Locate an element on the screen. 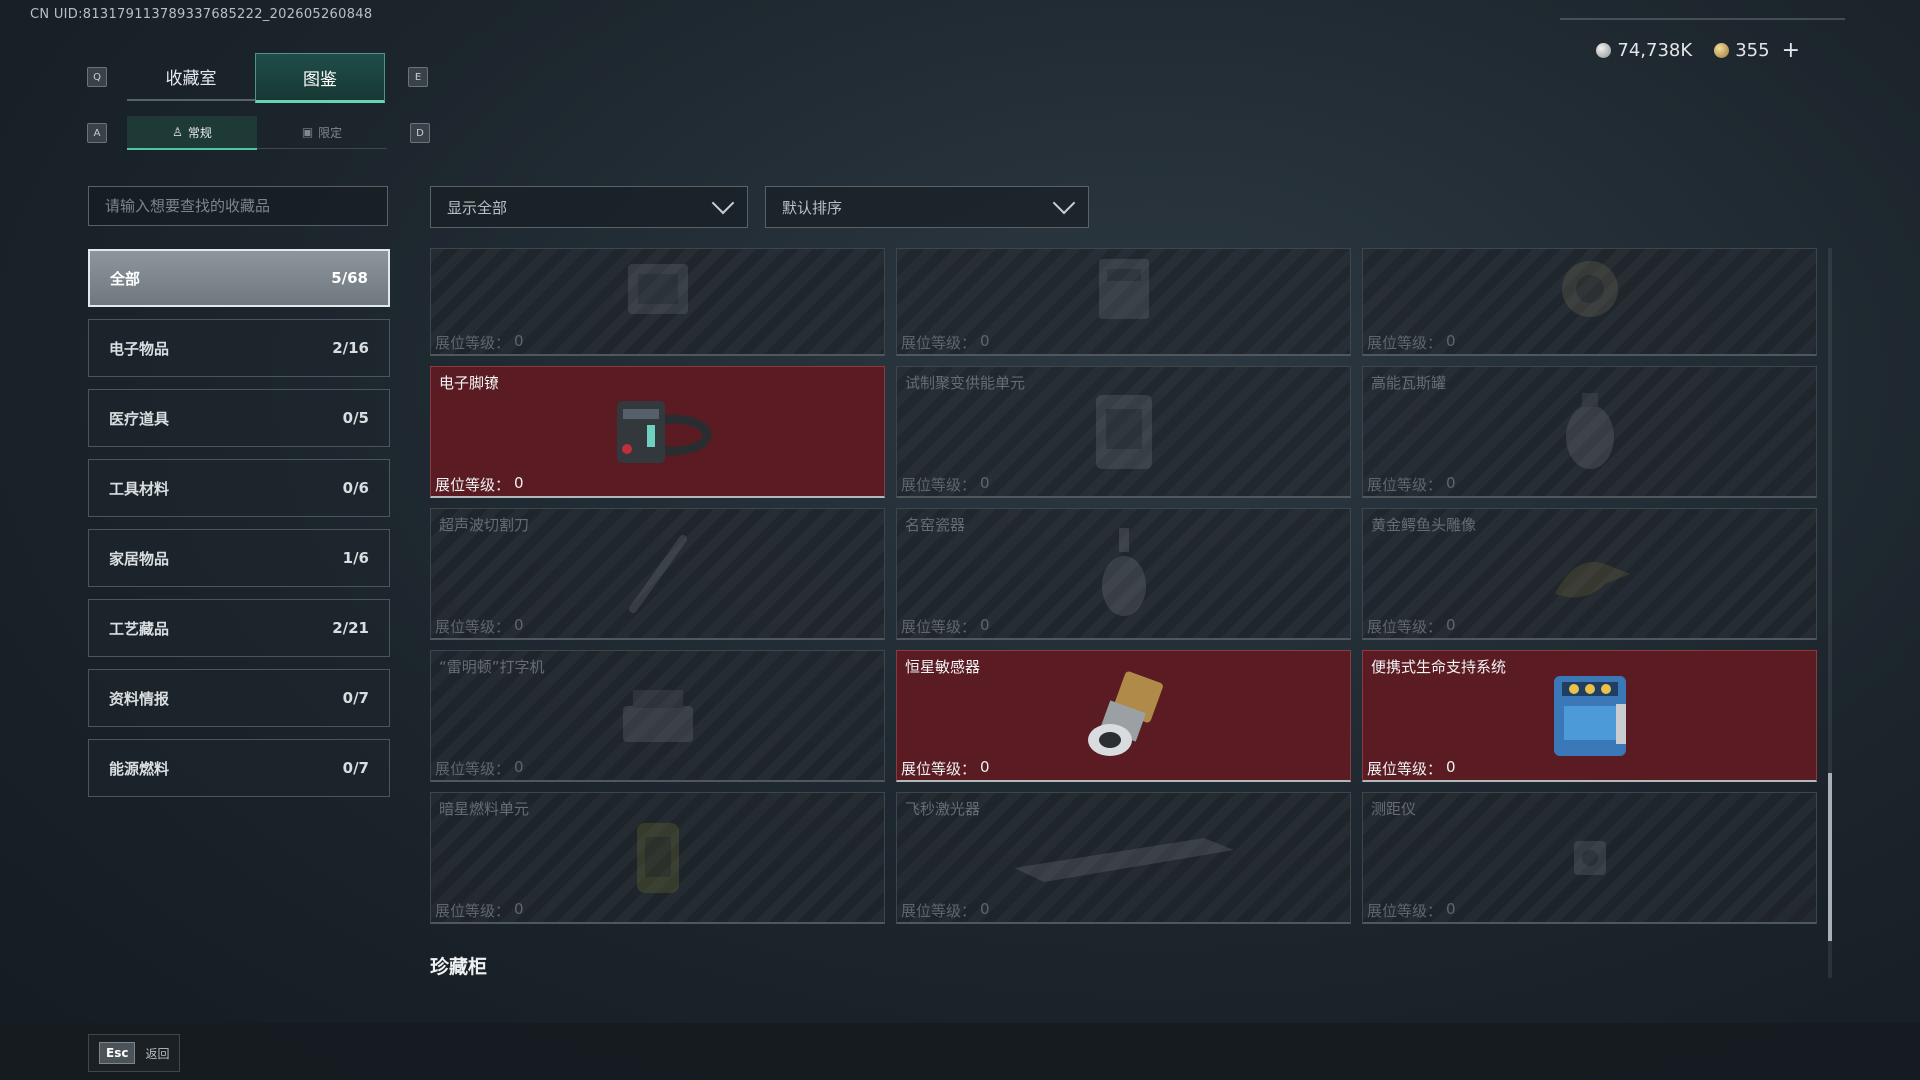 The height and width of the screenshot is (1080, 1920). key-hint-a: A is located at coordinates (97, 133).